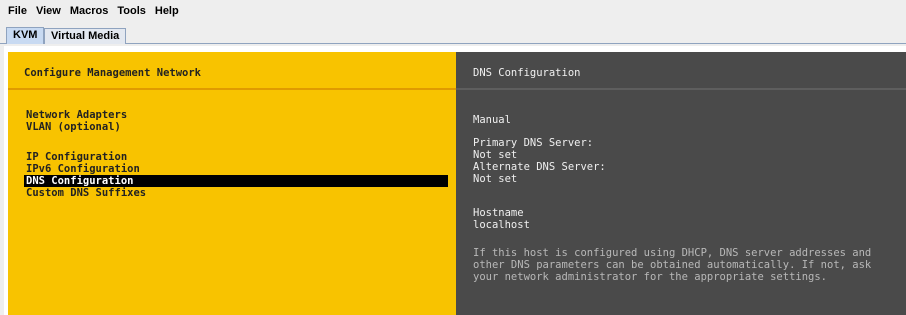 Image resolution: width=906 pixels, height=315 pixels. Describe the element at coordinates (453, 11) in the screenshot. I see `menu-bar: File View Macros Tools Help` at that location.